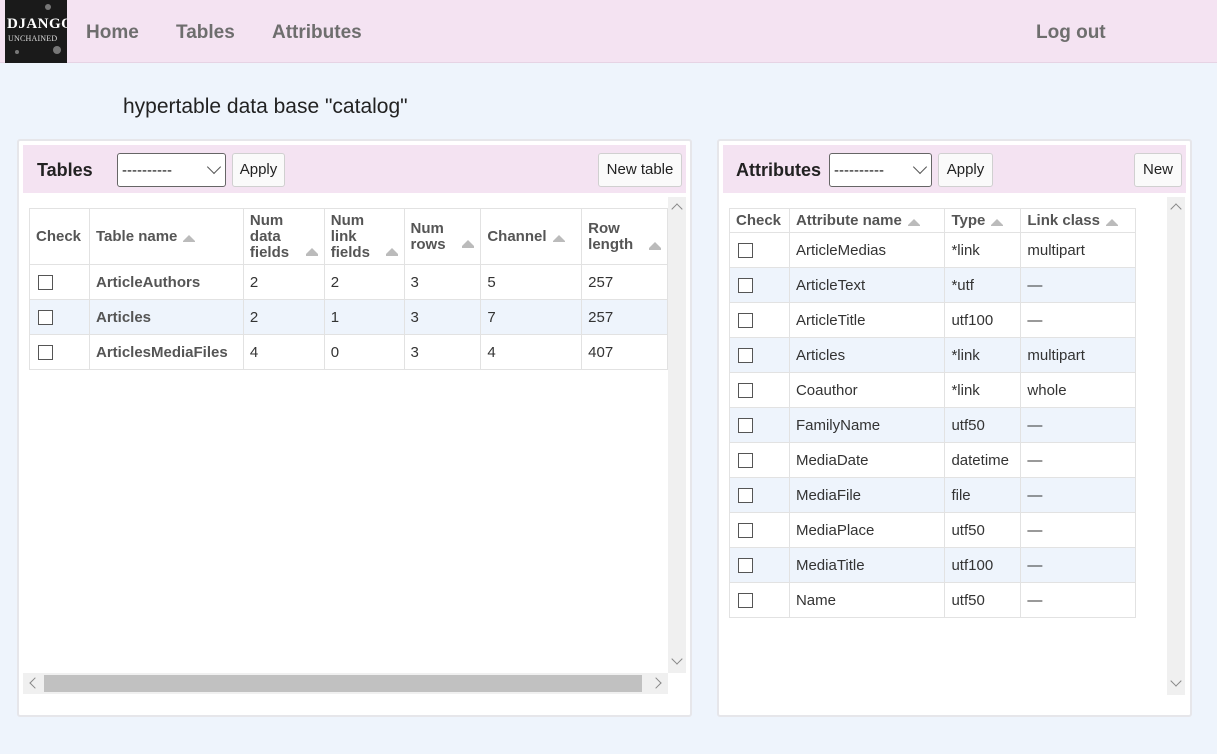  What do you see at coordinates (867, 220) in the screenshot?
I see `col-attribute-name: Attribute name` at bounding box center [867, 220].